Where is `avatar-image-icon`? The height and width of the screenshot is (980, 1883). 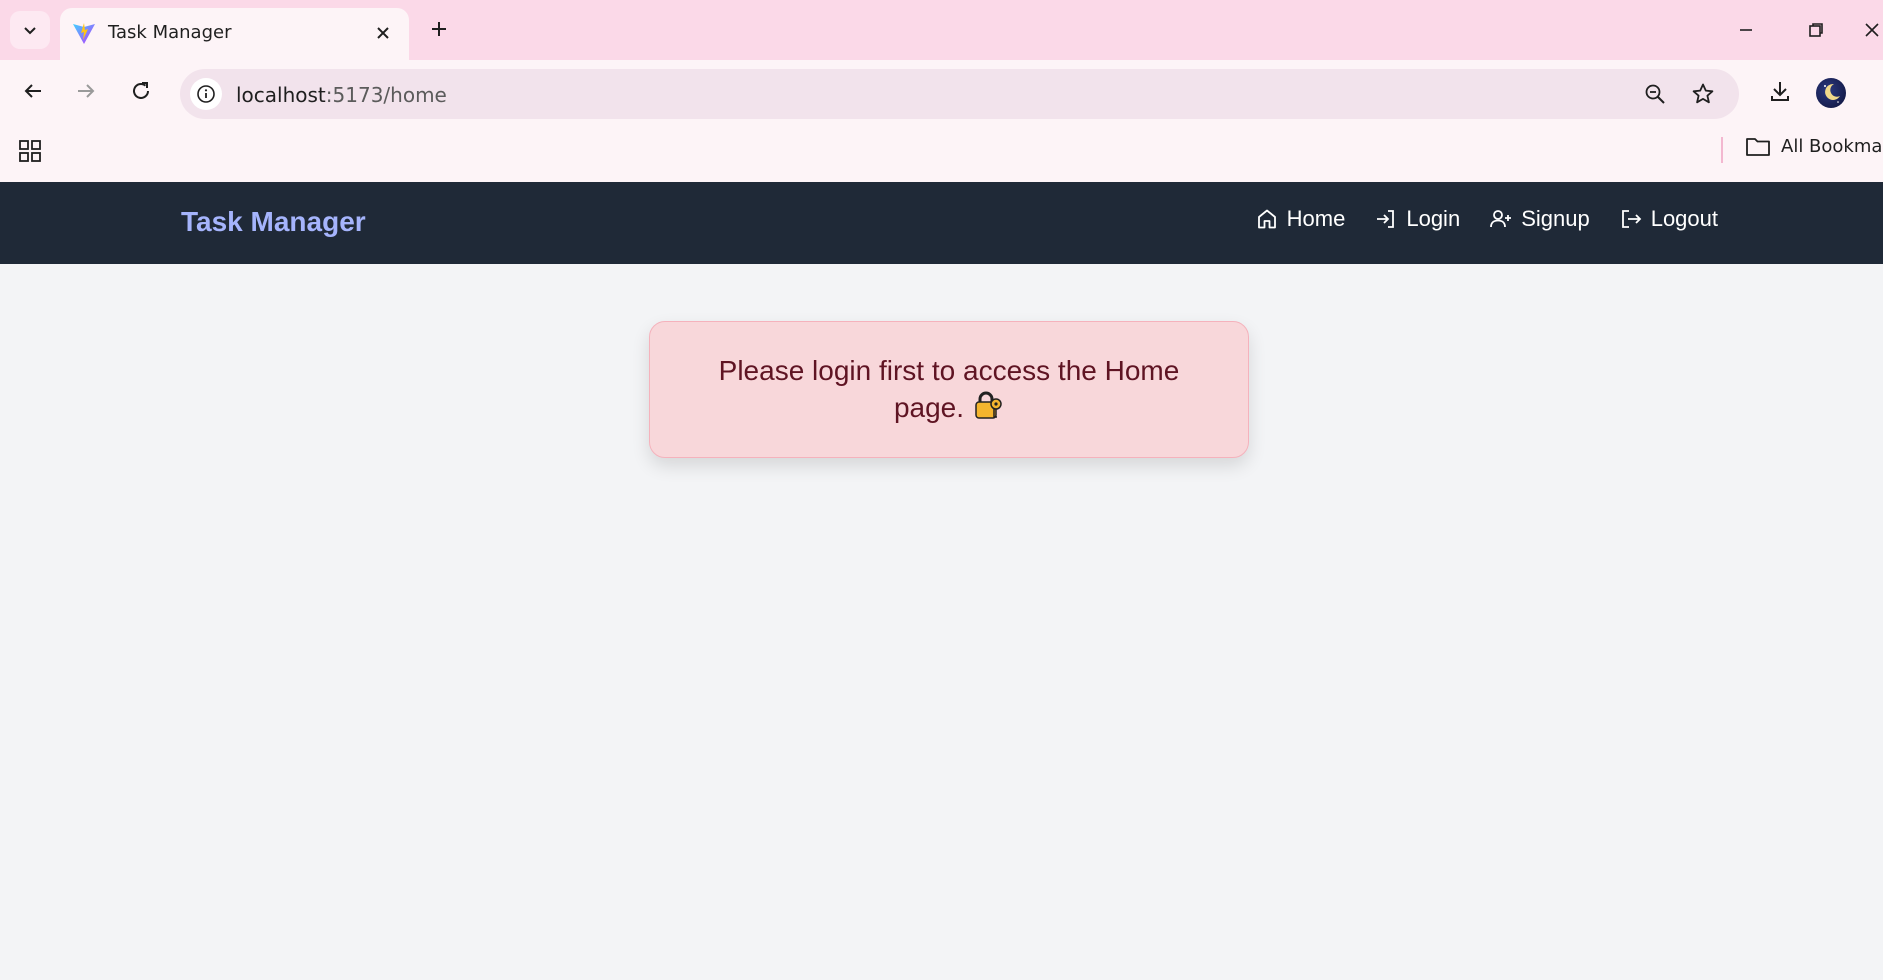
avatar-image-icon is located at coordinates (1832, 93).